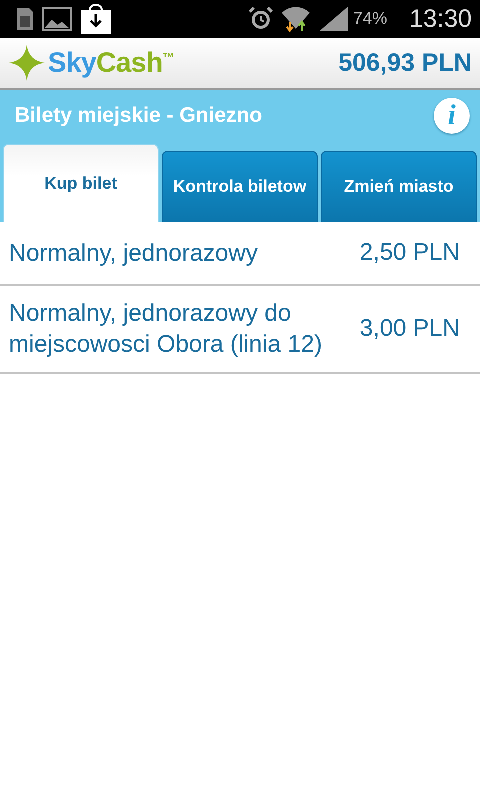 Image resolution: width=480 pixels, height=800 pixels. I want to click on logo-wordmark: SkyCash$^{™}$, so click(111, 63).